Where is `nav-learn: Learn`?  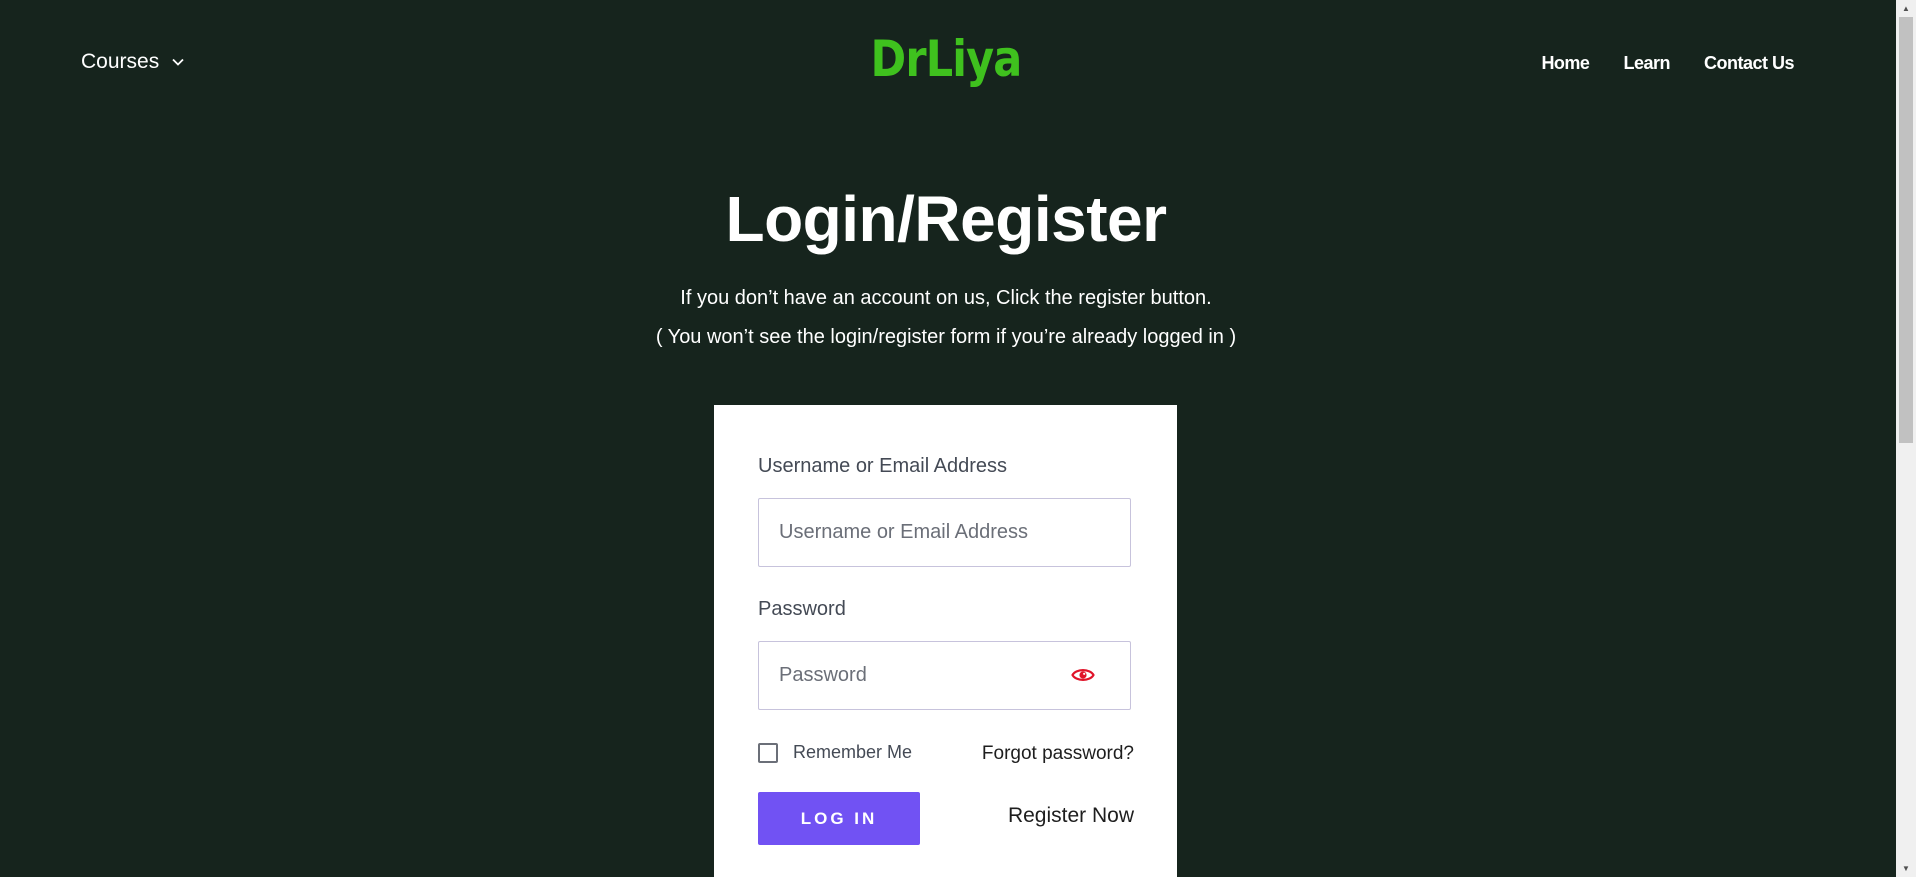 nav-learn: Learn is located at coordinates (1646, 63).